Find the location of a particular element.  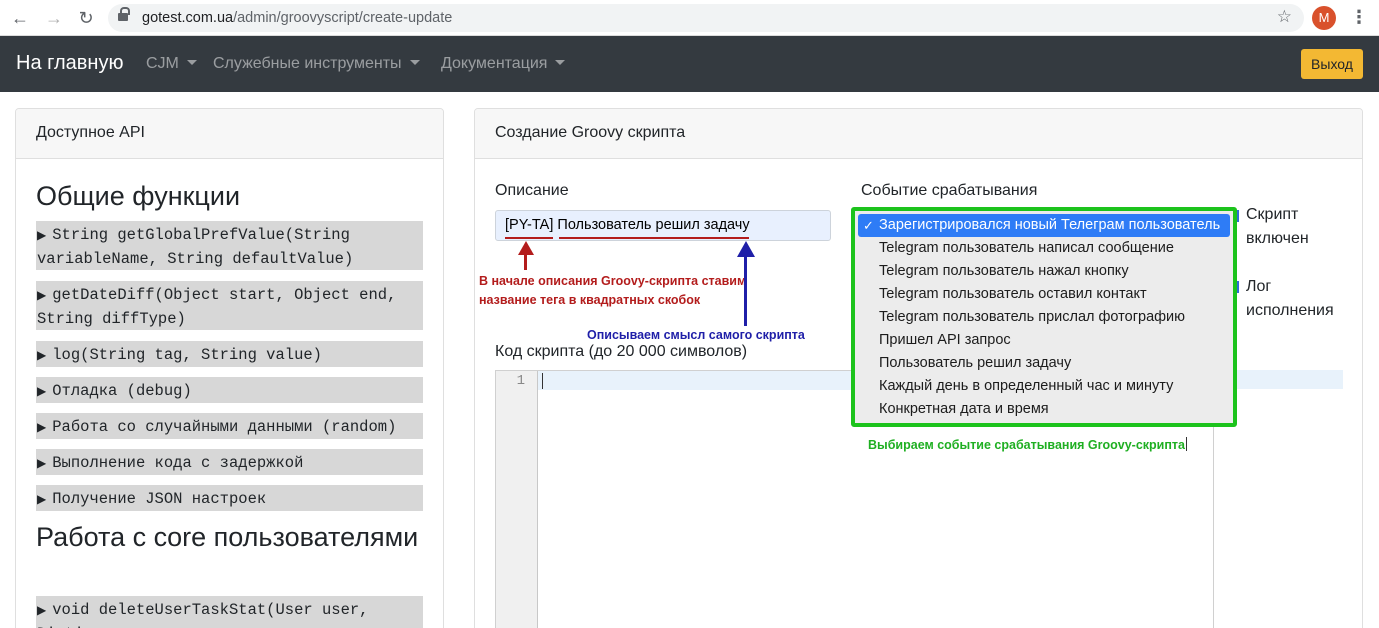

text-underline is located at coordinates (654, 238).